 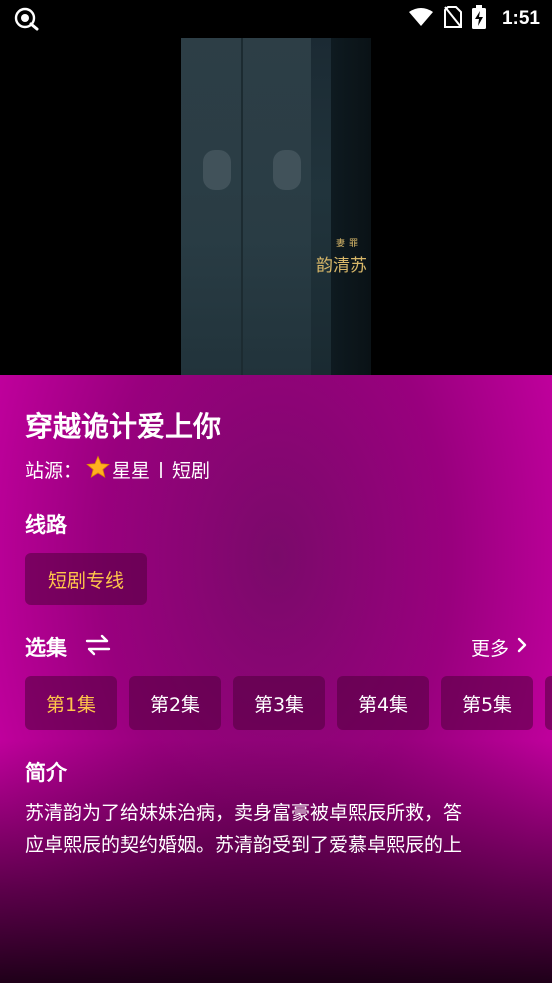 I want to click on more-button: 更多, so click(x=499, y=647).